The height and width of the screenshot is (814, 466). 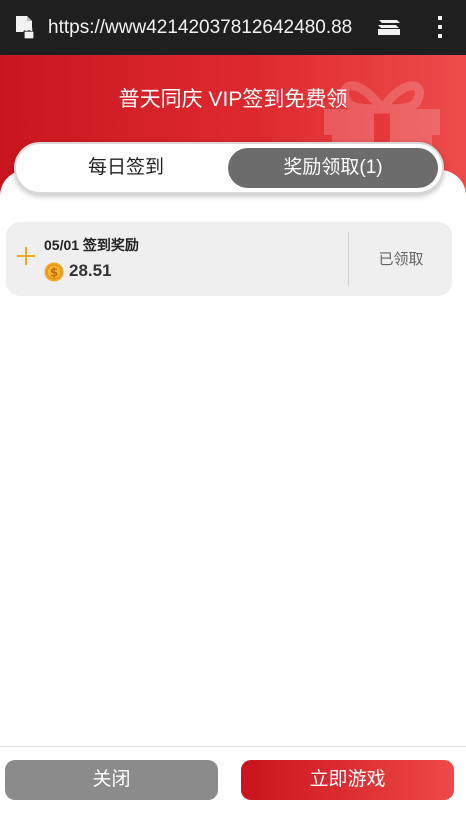 I want to click on list-item: 05/01 签到奖励 $ 28.51 已领取, so click(x=229, y=259).